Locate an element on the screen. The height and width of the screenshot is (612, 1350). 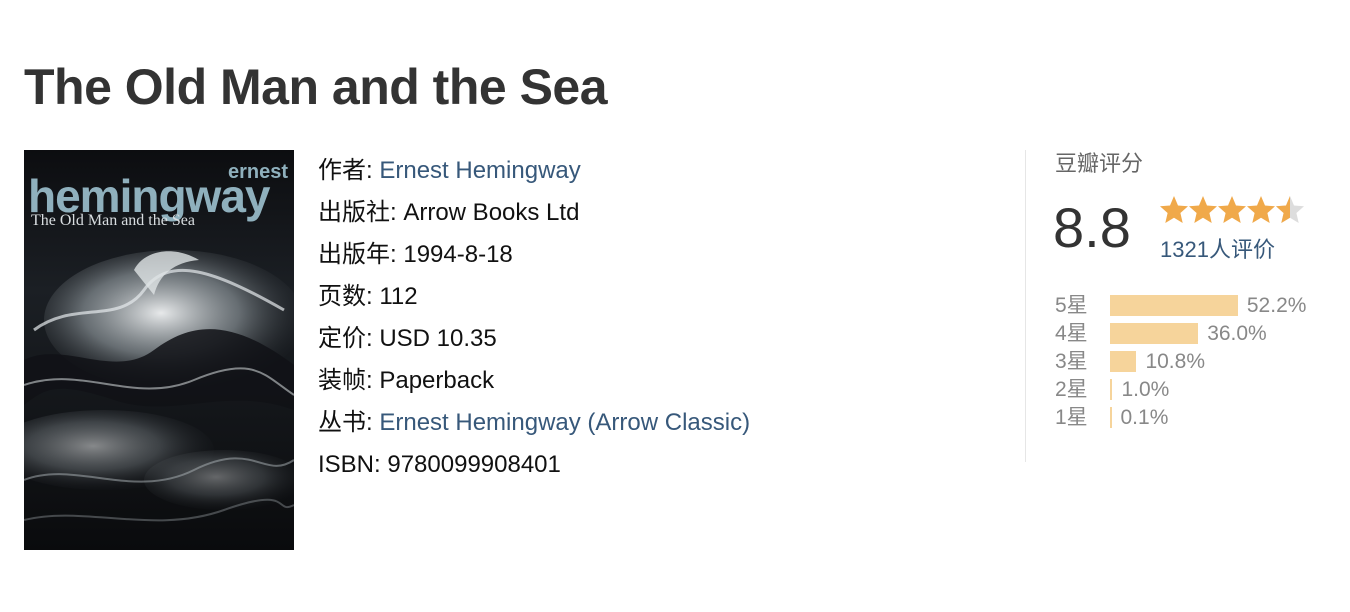
book-title: The Old Man and the Sea is located at coordinates (316, 87).